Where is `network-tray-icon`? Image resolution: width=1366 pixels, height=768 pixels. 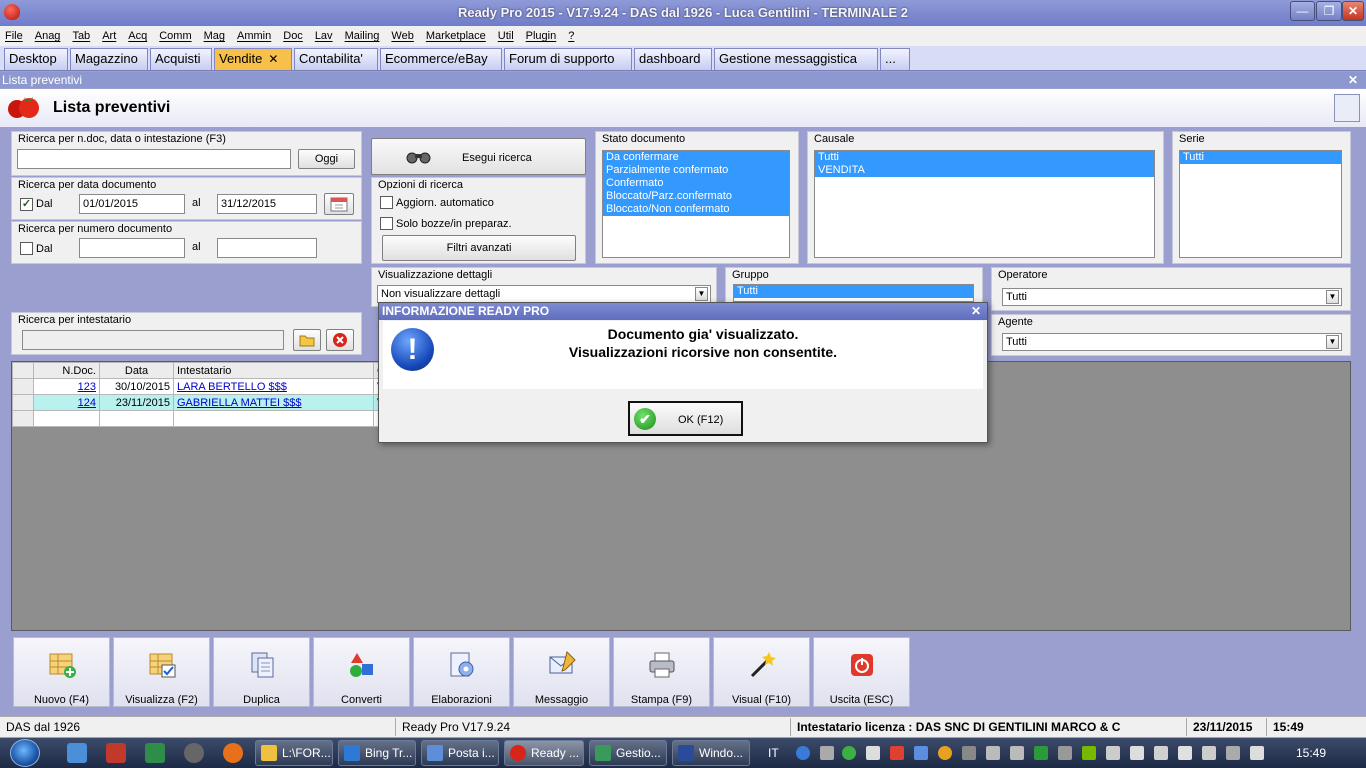 network-tray-icon is located at coordinates (1233, 753).